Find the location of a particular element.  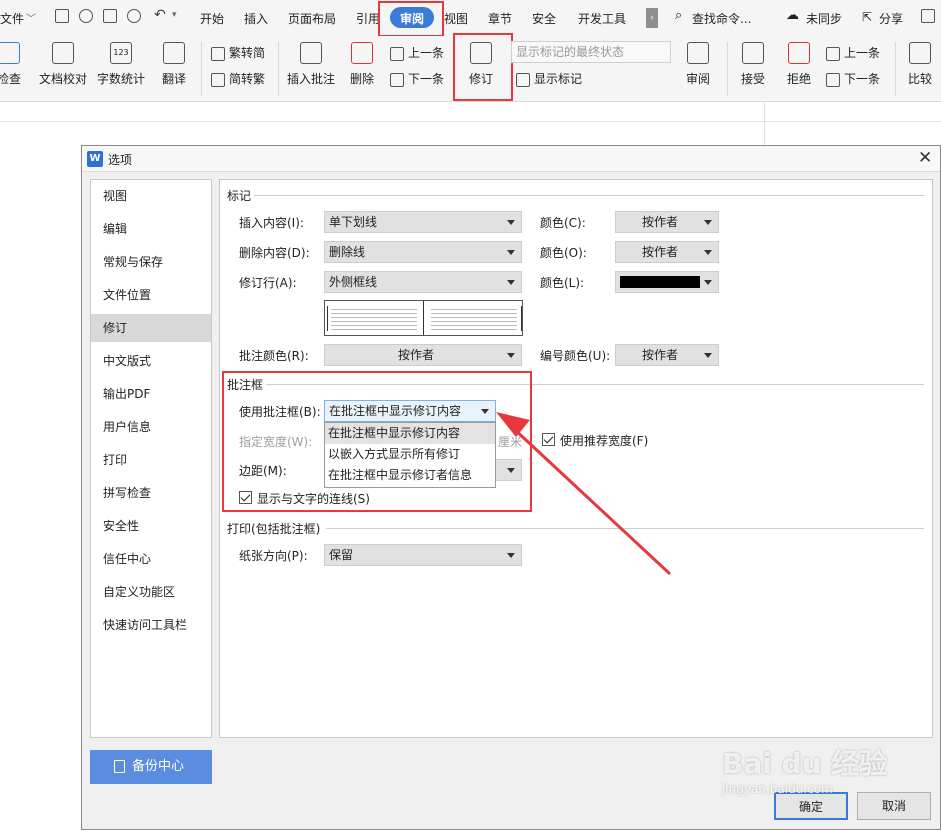

menu-chapter: 章节 is located at coordinates (500, 18).